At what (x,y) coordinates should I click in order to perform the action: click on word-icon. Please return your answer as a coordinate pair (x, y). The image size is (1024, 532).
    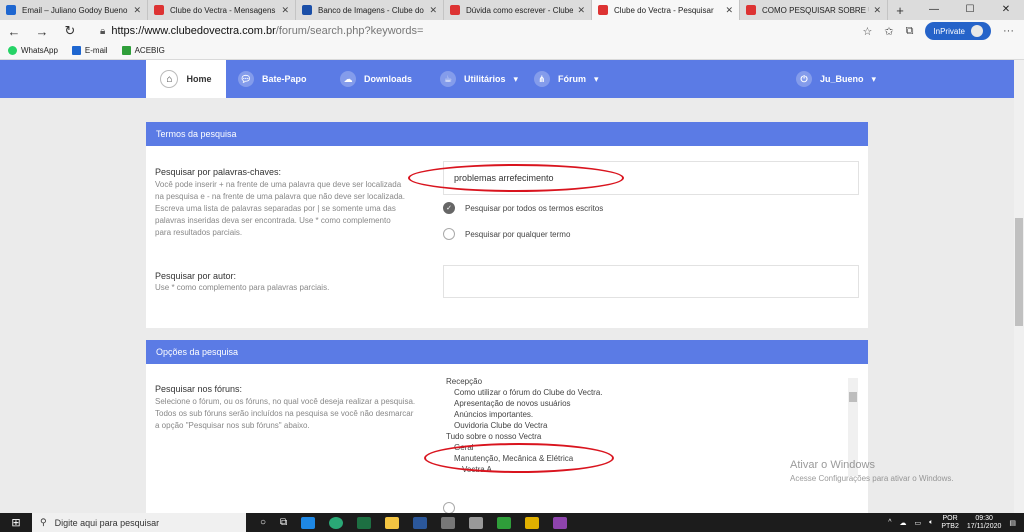
    Looking at the image, I should click on (420, 522).